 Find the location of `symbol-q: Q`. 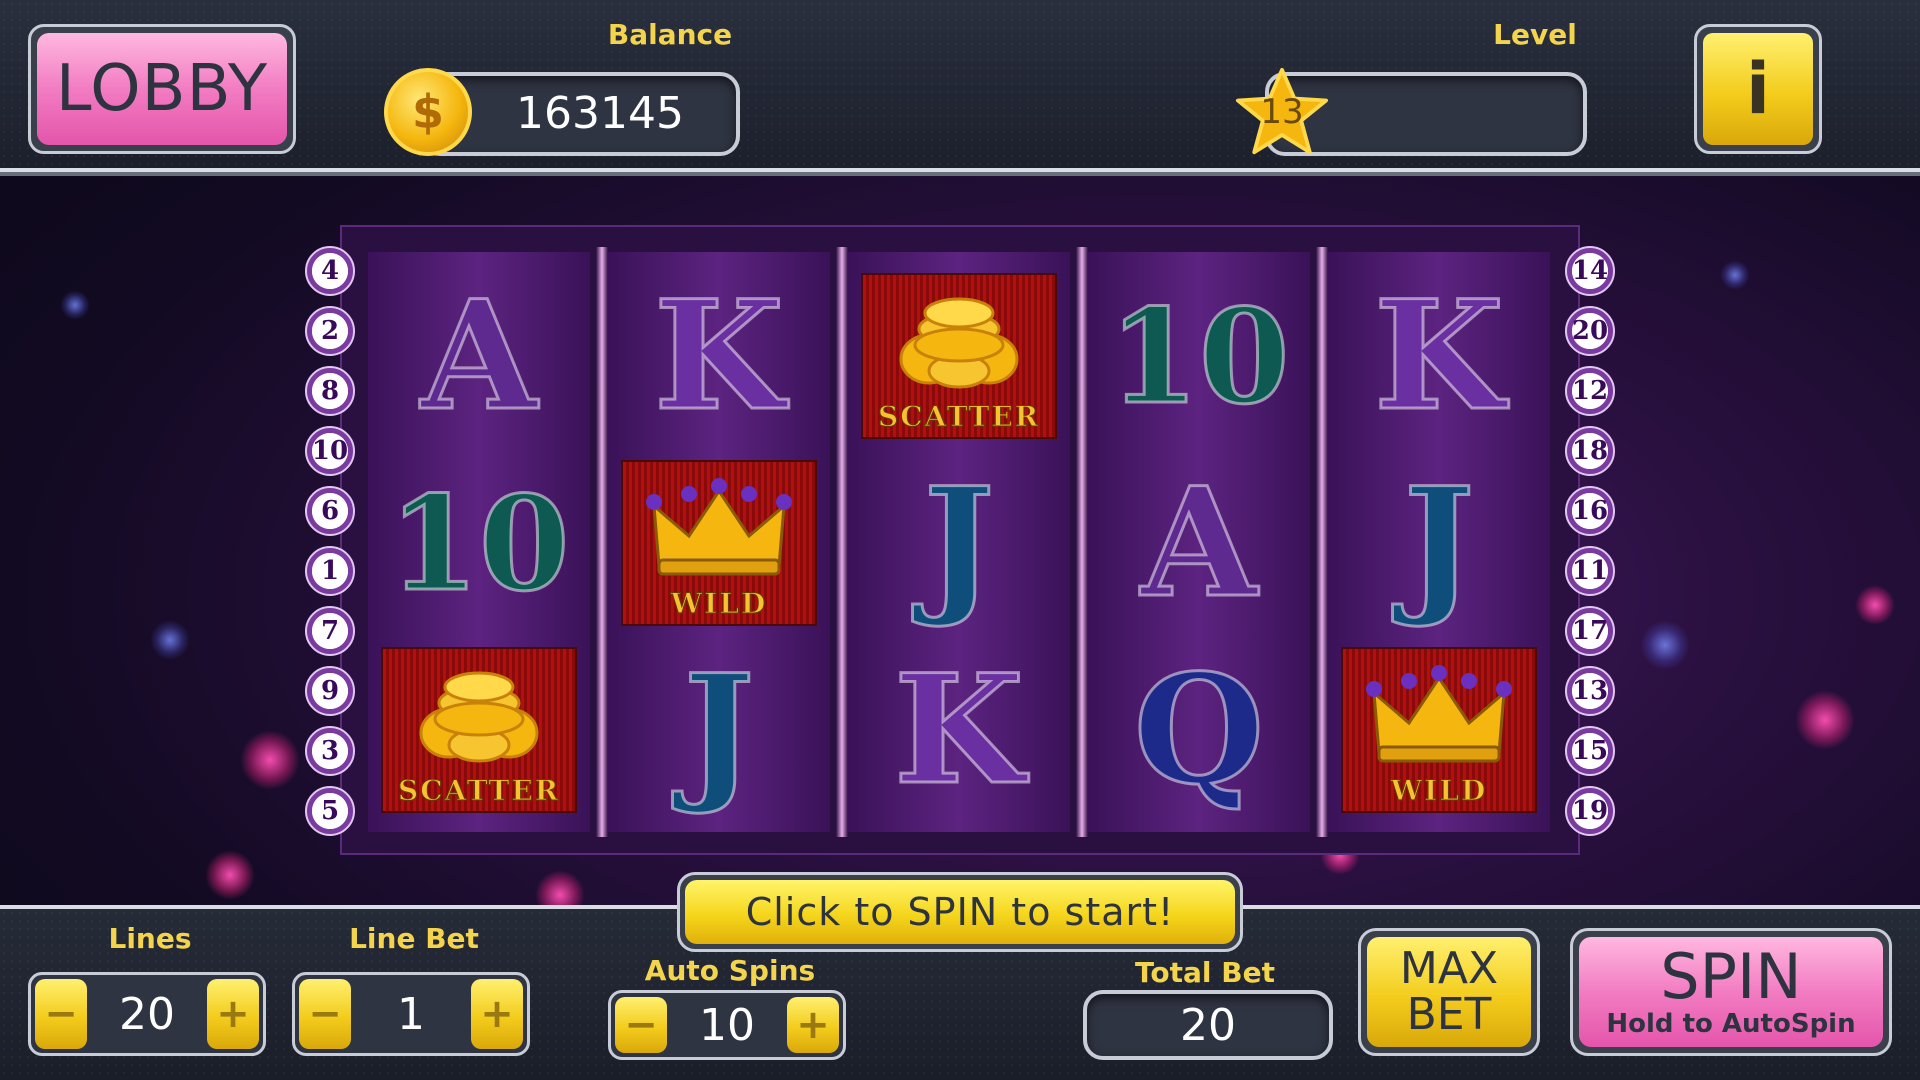

symbol-q: Q is located at coordinates (1199, 730).